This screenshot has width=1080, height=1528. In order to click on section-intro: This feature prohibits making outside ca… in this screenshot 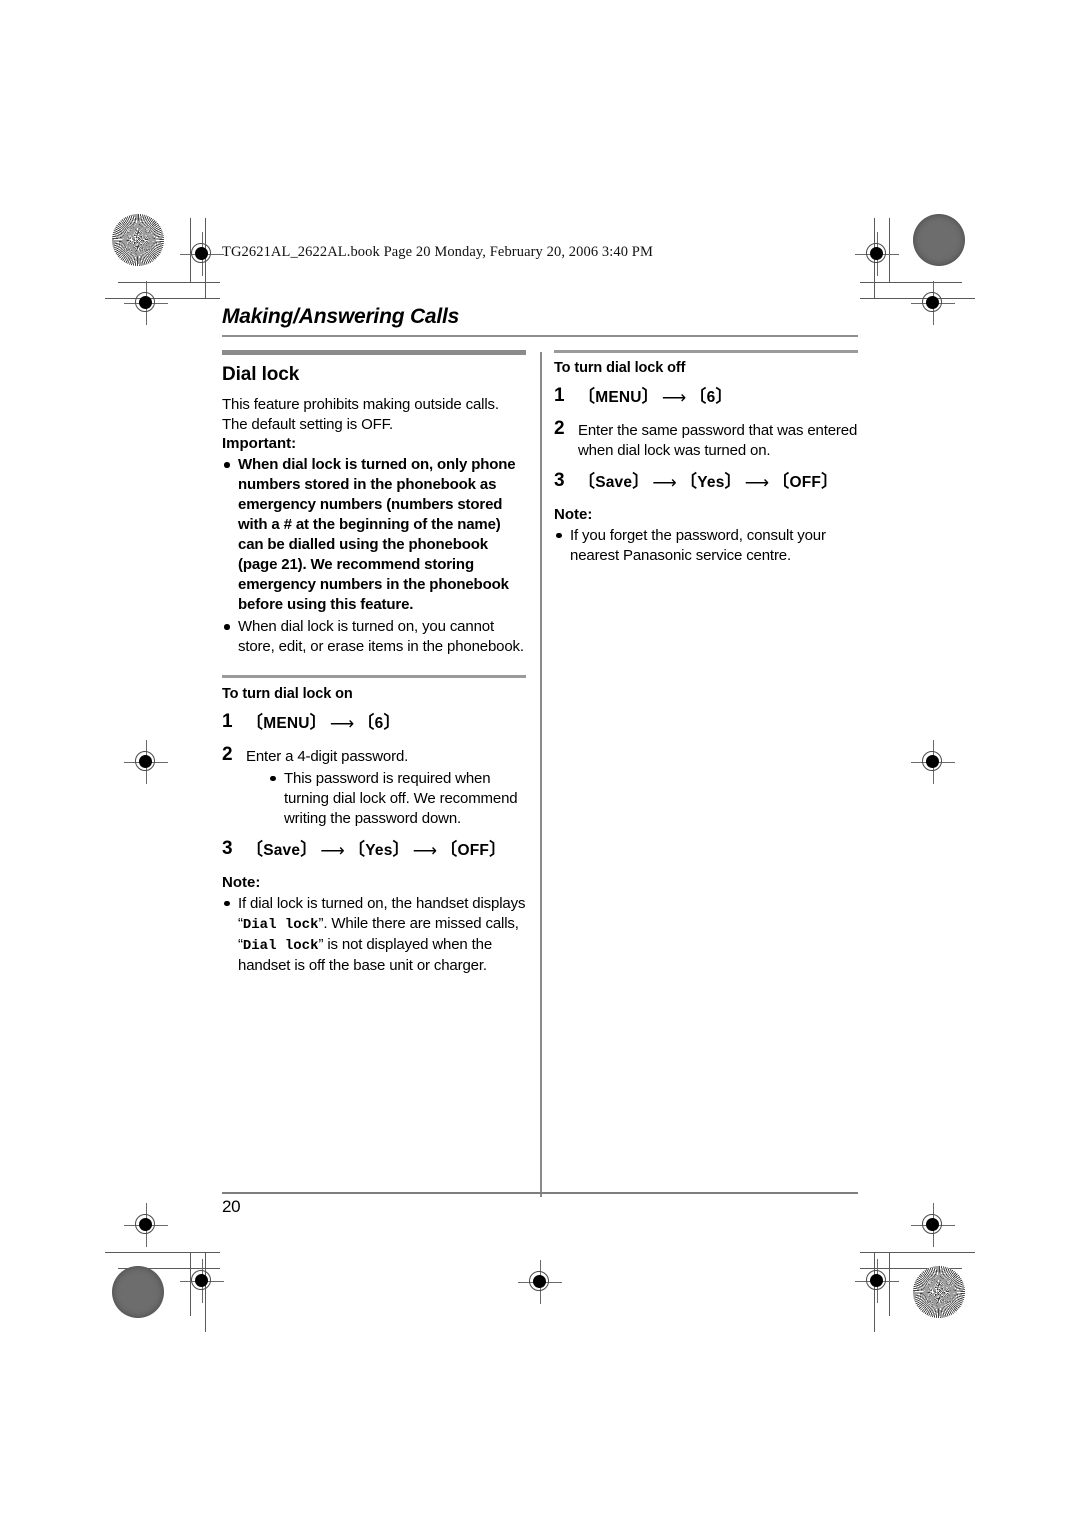, I will do `click(360, 414)`.